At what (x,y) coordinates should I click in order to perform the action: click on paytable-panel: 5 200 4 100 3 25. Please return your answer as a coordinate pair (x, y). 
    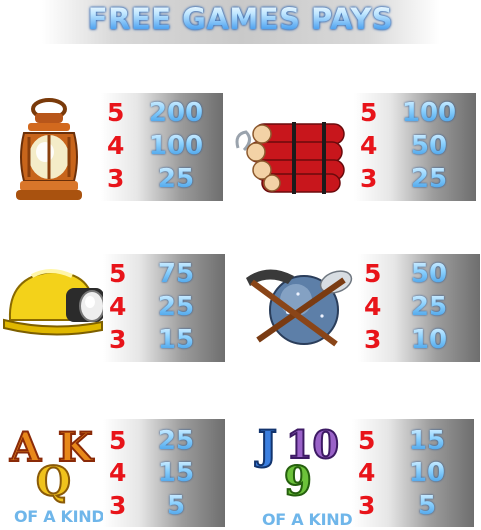
    Looking at the image, I should click on (162, 147).